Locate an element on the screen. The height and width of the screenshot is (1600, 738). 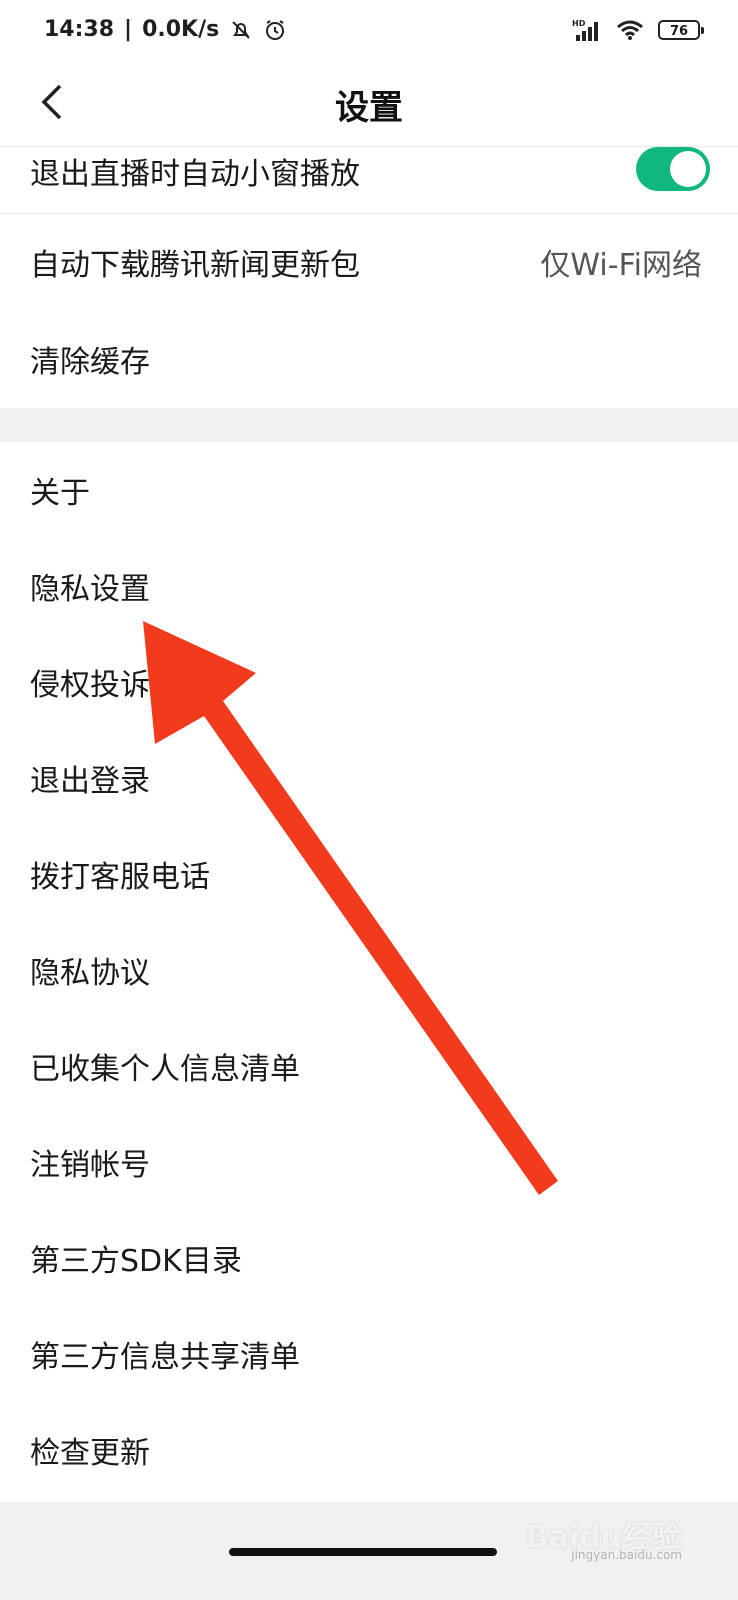
row-check-update: 检查更新 is located at coordinates (369, 1450).